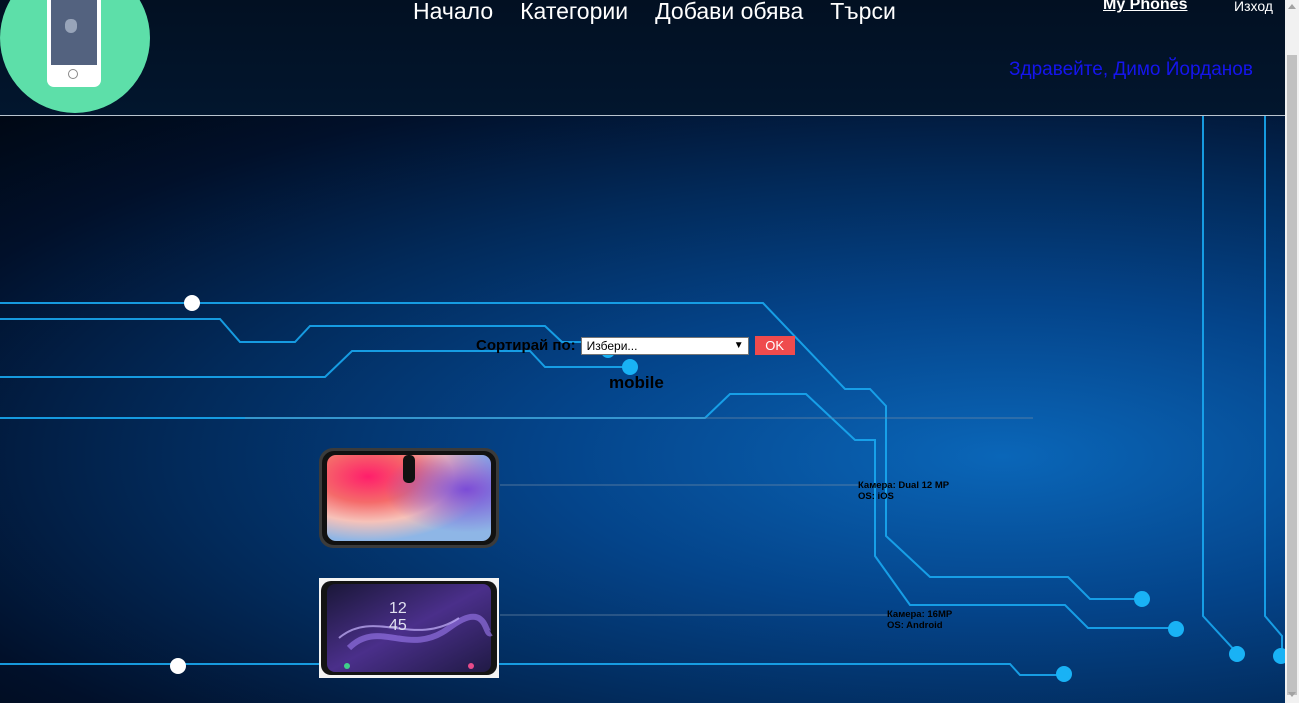 This screenshot has width=1299, height=703. I want to click on svg-text: 45, so click(398, 625).